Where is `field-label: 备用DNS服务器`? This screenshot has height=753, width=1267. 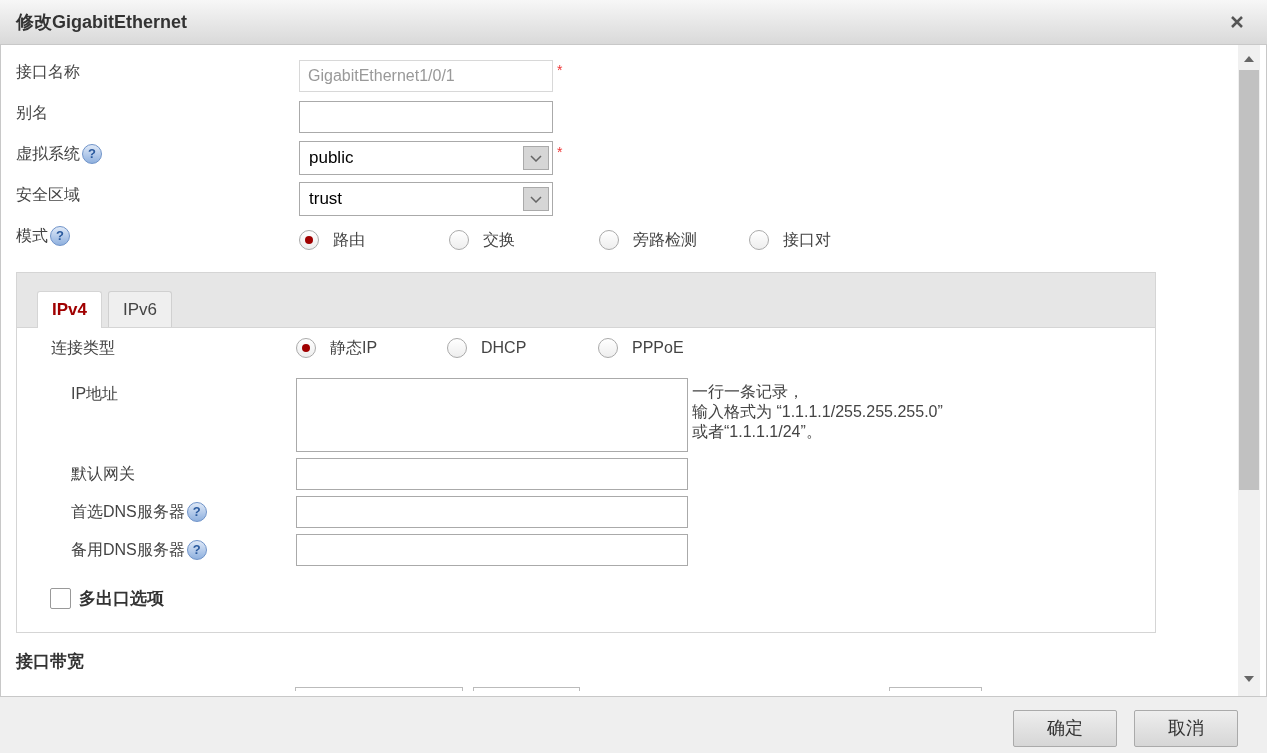 field-label: 备用DNS服务器 is located at coordinates (128, 550).